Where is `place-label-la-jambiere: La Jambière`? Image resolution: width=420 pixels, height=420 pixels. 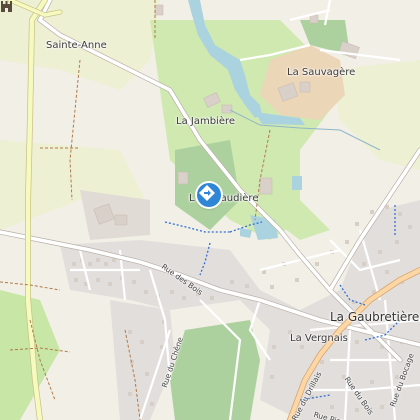 place-label-la-jambiere: La Jambière is located at coordinates (206, 121).